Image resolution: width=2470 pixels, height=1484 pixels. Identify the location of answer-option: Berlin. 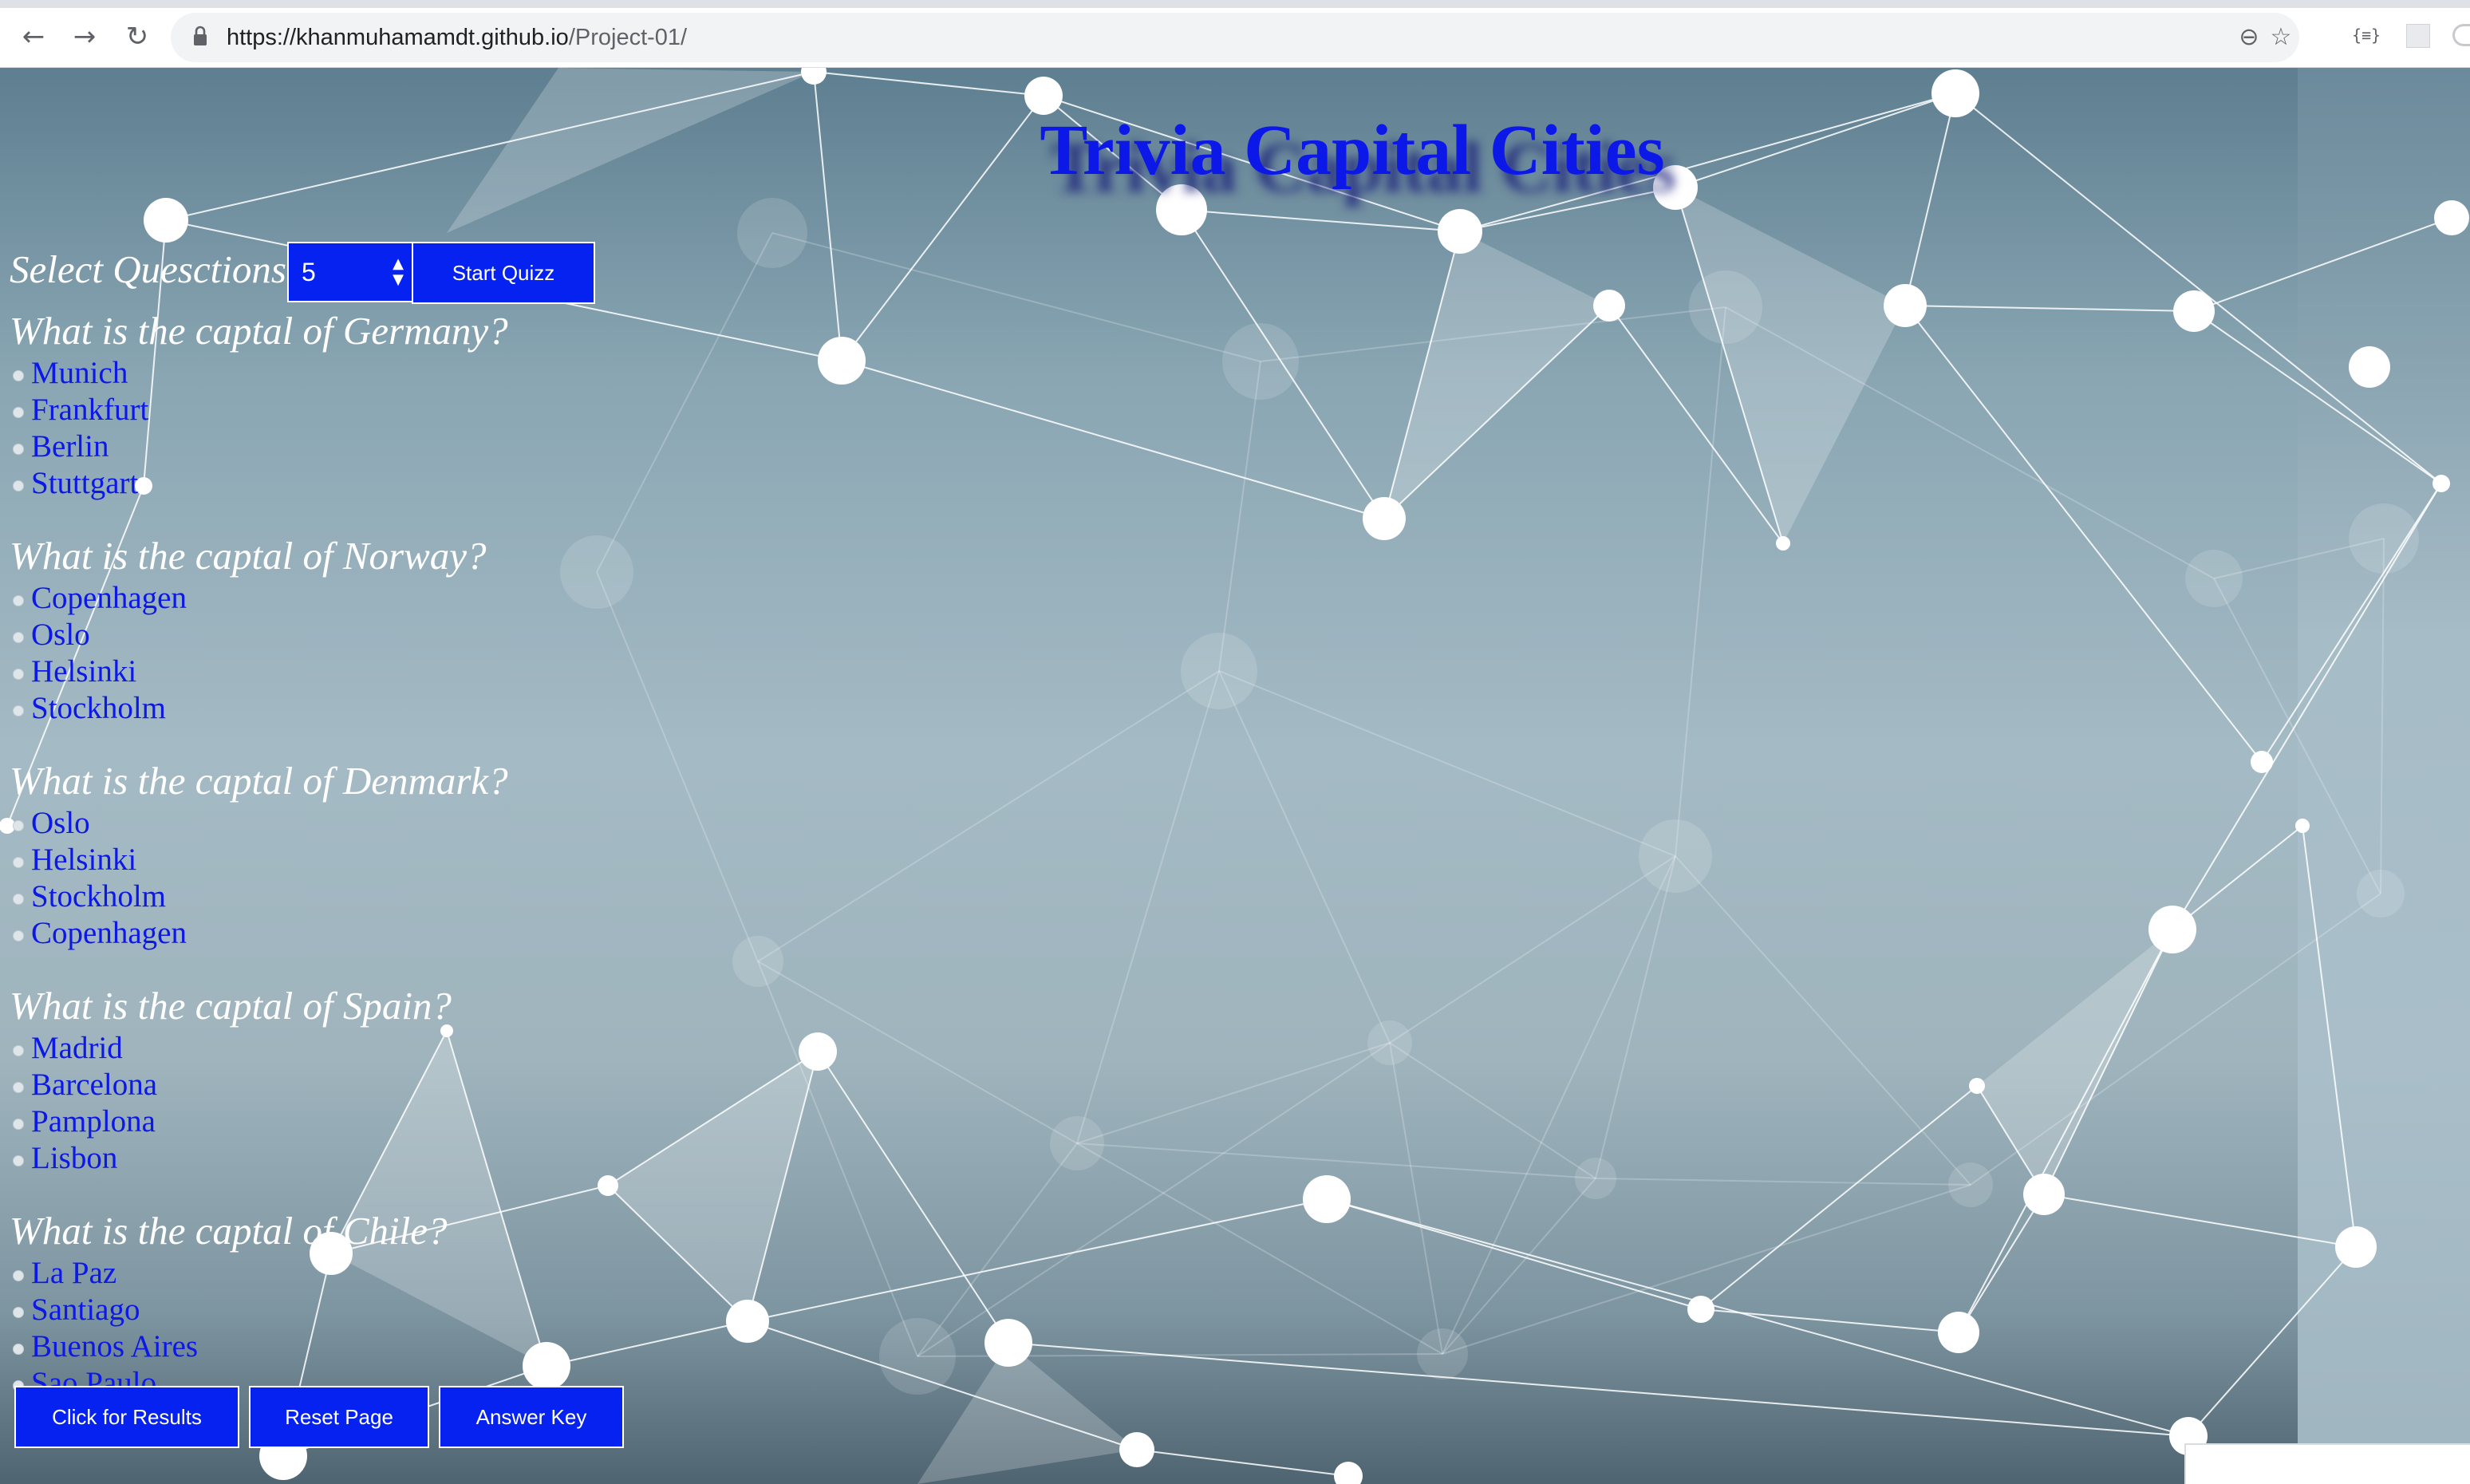
(259, 446).